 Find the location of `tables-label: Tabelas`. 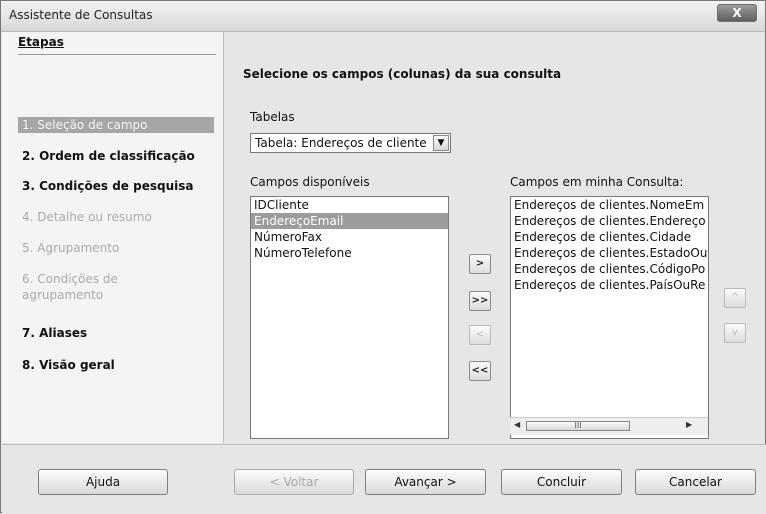

tables-label: Tabelas is located at coordinates (272, 117).